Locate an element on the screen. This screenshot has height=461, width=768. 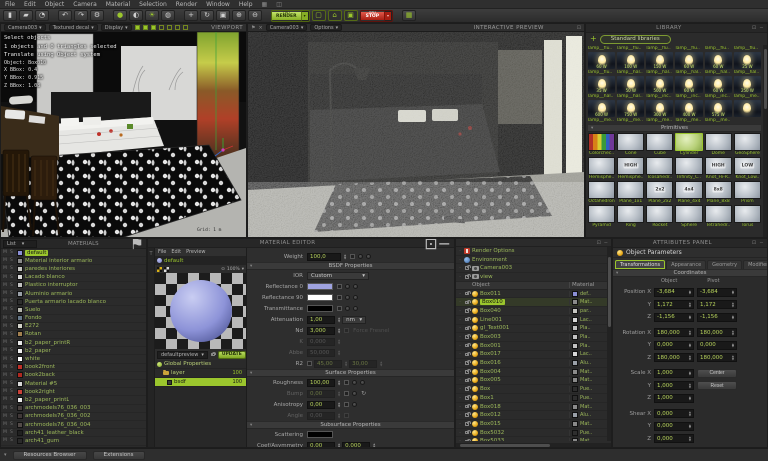
object-value-field: -3,684 ▲ ▼ is located at coordinates (674, 292).